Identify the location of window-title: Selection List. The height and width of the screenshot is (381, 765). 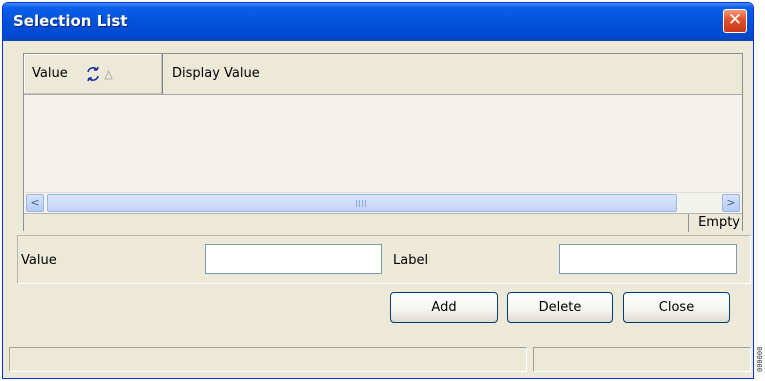
(70, 21).